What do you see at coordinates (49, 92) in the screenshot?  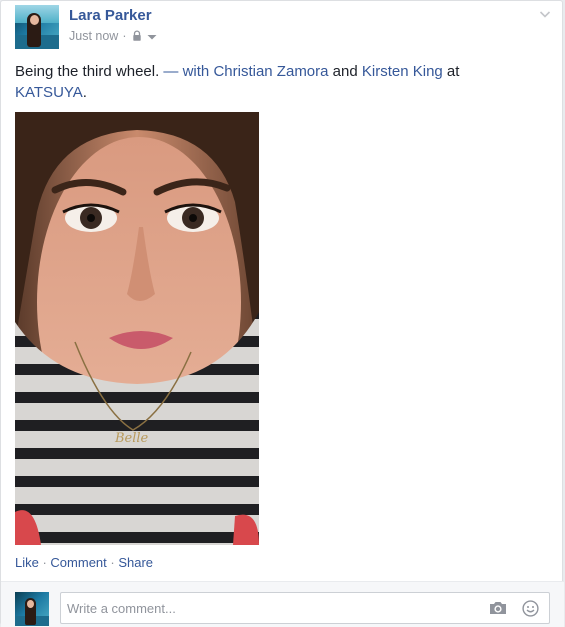 I see `location-link: KATSUYA` at bounding box center [49, 92].